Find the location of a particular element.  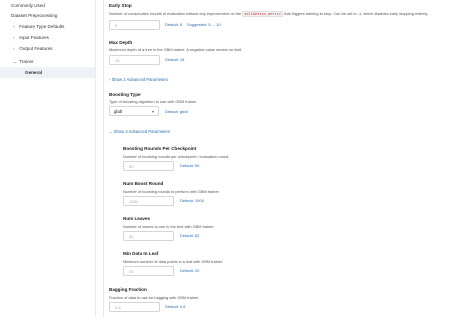

sidebar-item-label: Commonly Used is located at coordinates (28, 5).